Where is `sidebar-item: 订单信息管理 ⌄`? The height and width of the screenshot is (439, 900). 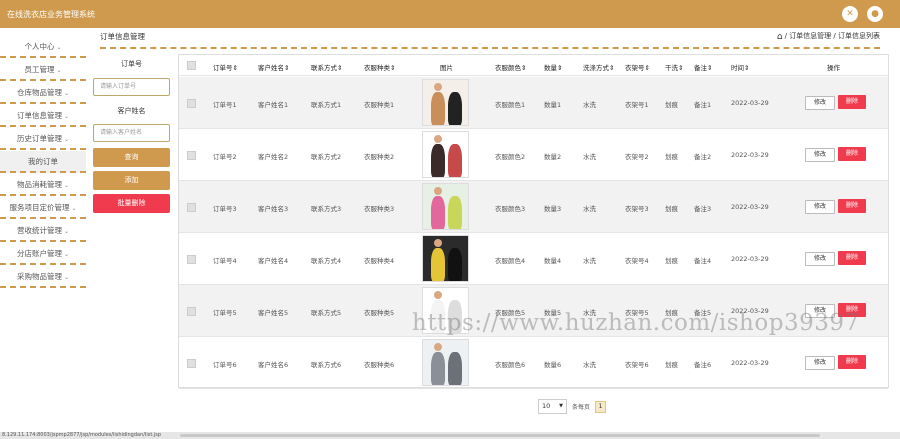
sidebar-item: 订单信息管理 ⌄ is located at coordinates (43, 116).